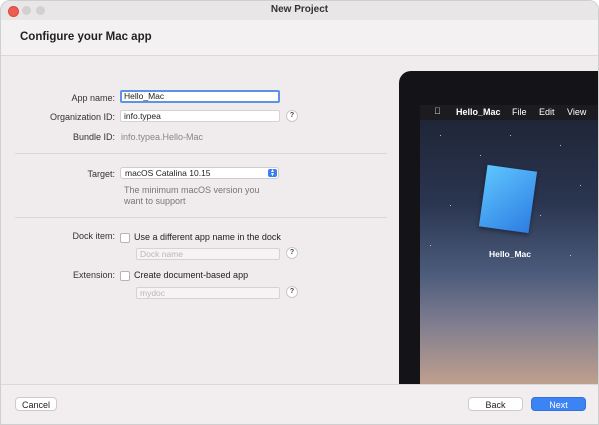 The image size is (599, 425). I want to click on document-icon, so click(508, 199).